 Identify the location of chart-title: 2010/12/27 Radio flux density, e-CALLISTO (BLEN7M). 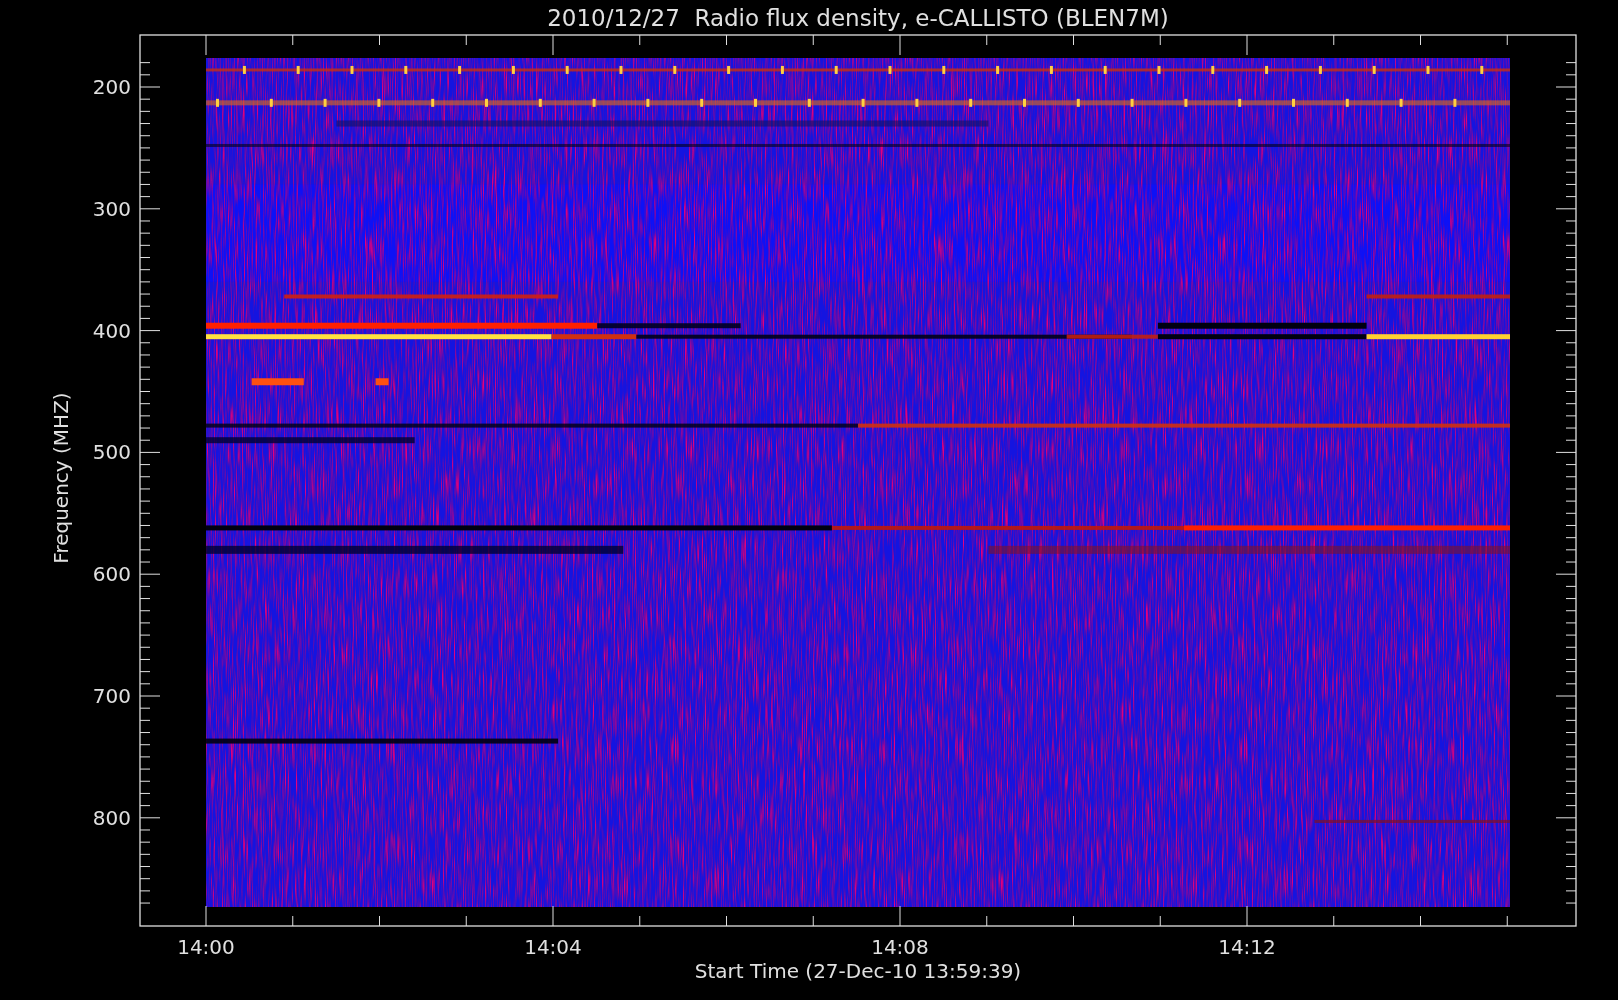
(858, 18).